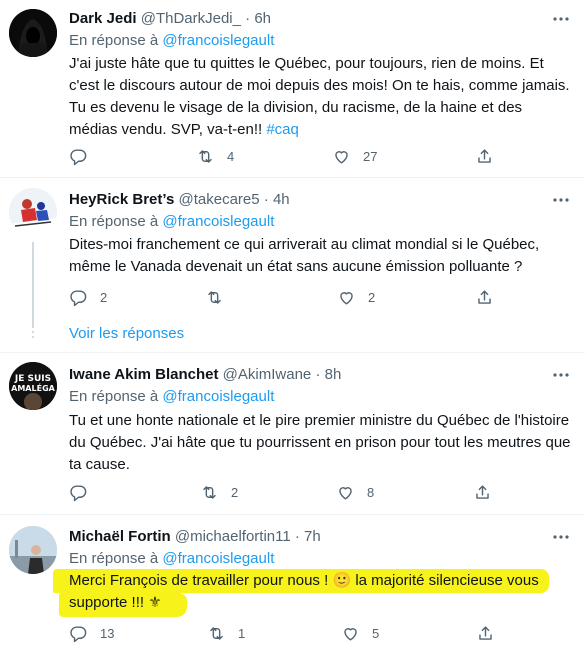  Describe the element at coordinates (155, 602) in the screenshot. I see `fleur-de-lis-emoji-icon: ⚜` at that location.